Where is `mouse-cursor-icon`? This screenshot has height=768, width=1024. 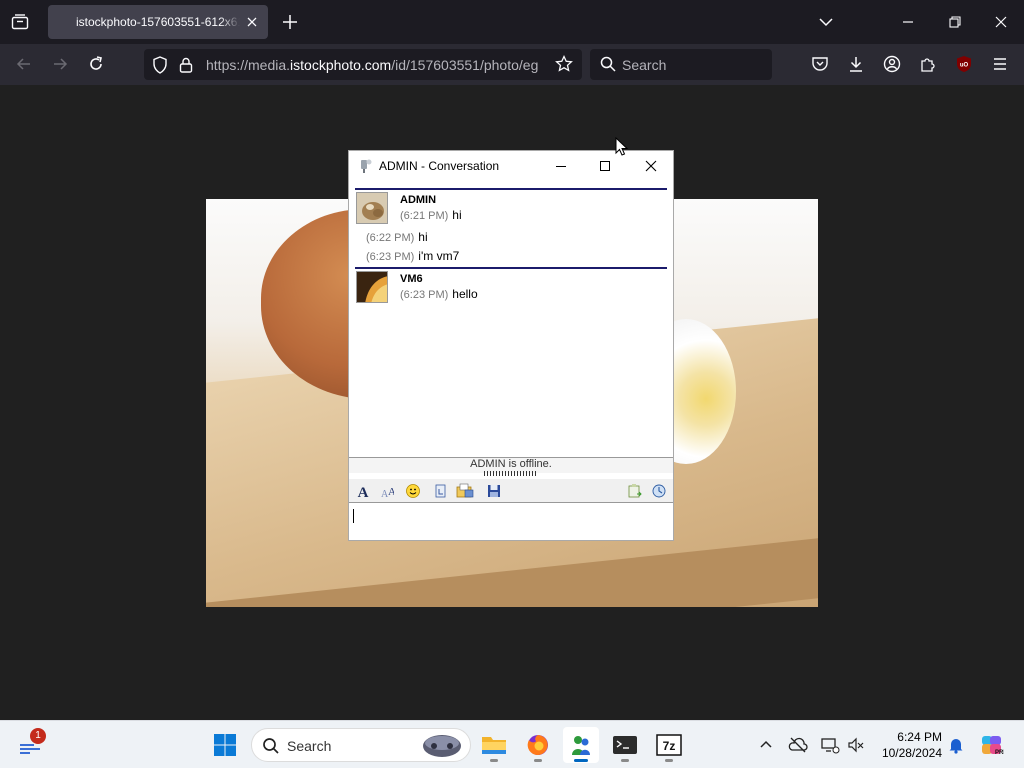
mouse-cursor-icon is located at coordinates (622, 146).